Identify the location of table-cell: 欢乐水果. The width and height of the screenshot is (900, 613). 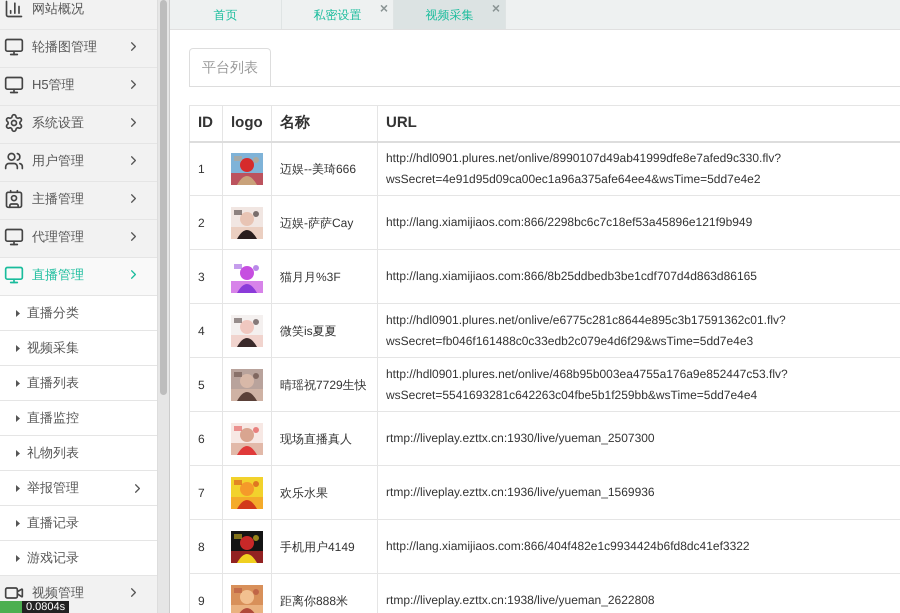
(325, 493).